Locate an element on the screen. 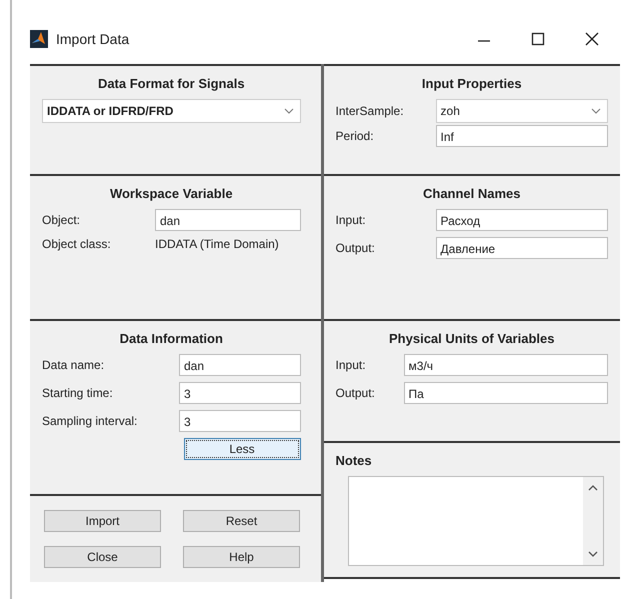  dialog-button: Help is located at coordinates (241, 557).